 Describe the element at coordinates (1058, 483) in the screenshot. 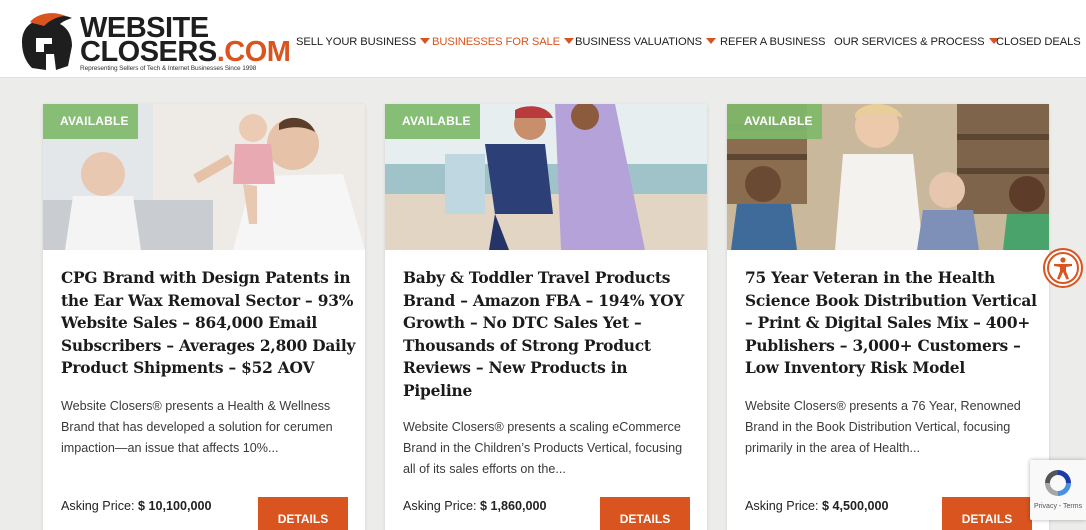

I see `recaptcha-icon` at that location.